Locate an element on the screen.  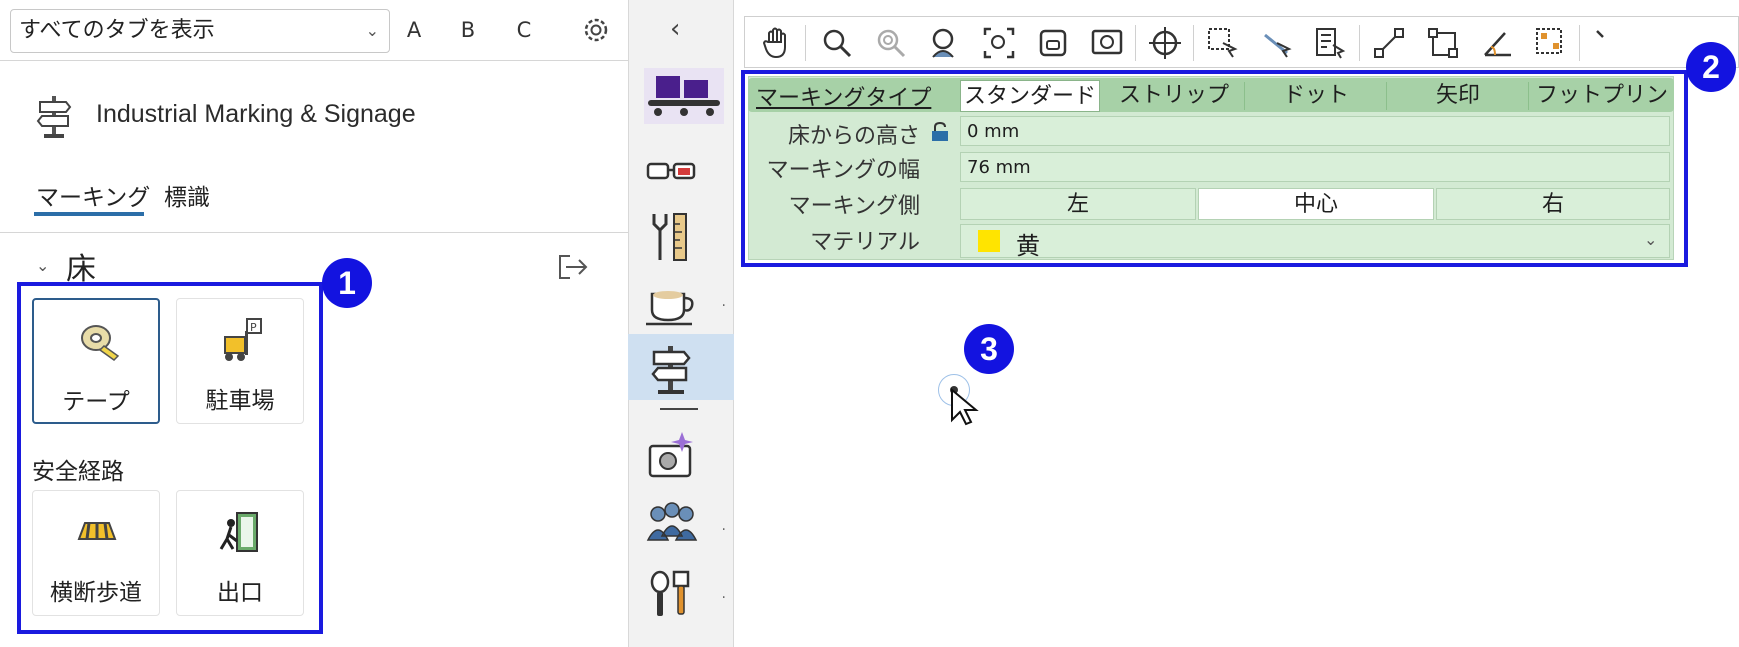
zoom-fit-icon is located at coordinates (999, 43).